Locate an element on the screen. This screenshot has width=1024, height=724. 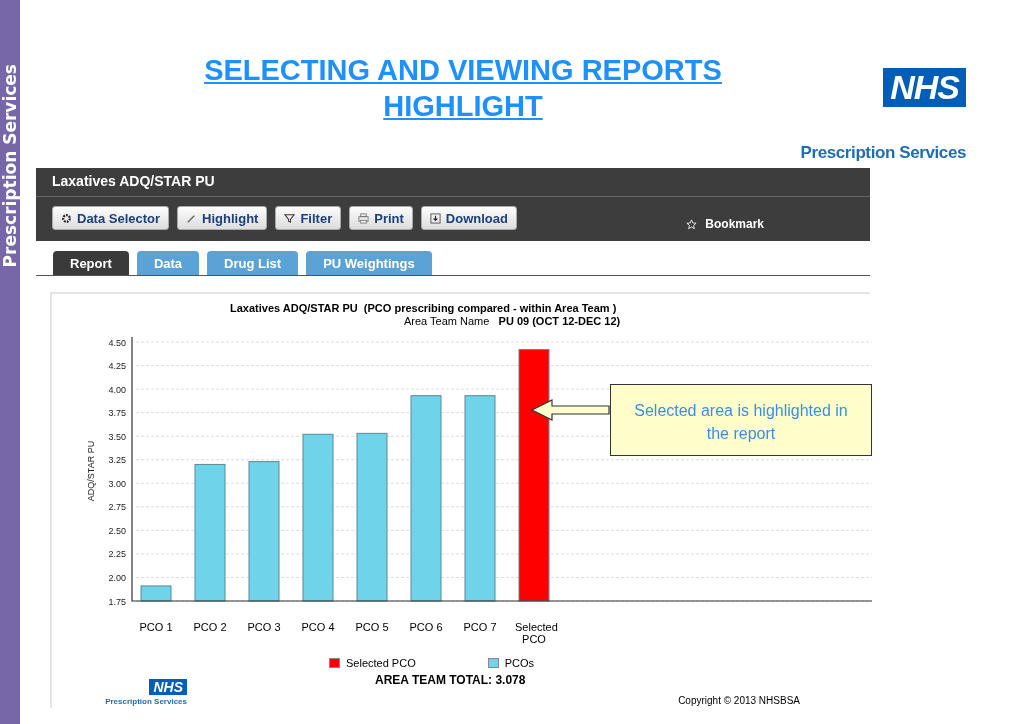
y-tick-label: 3.25 is located at coordinates (117, 460).